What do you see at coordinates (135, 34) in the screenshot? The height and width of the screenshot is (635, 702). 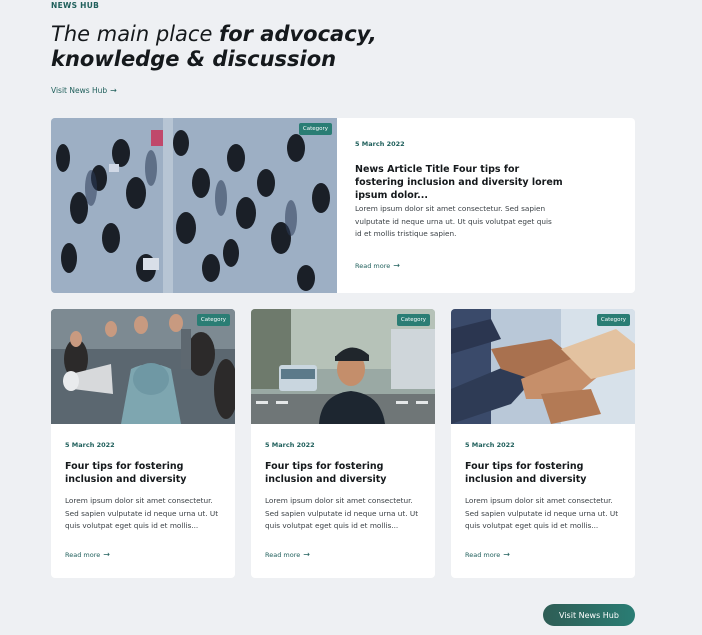 I see `headline-light: The main place` at bounding box center [135, 34].